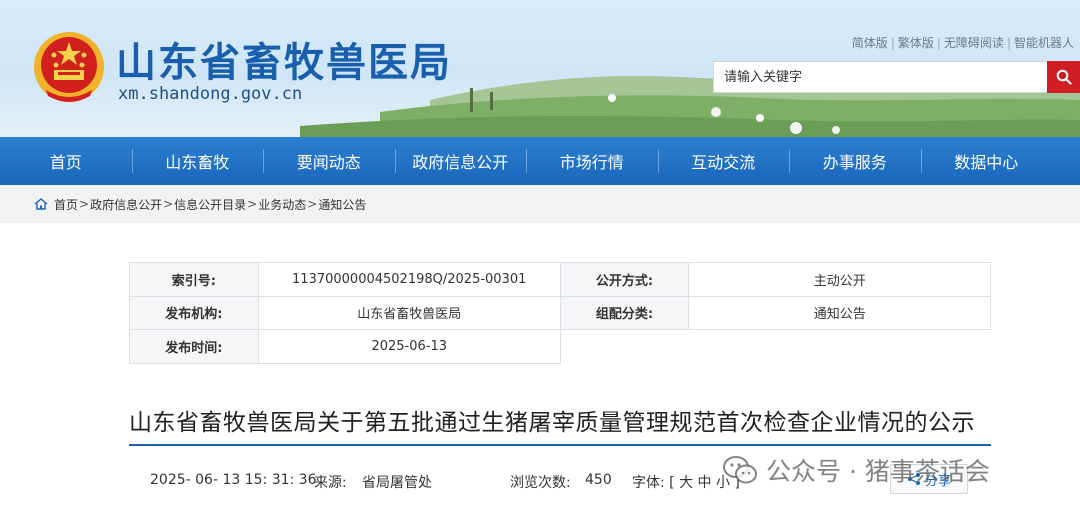 The image size is (1080, 515). Describe the element at coordinates (342, 204) in the screenshot. I see `breadcrumb-notices: 通知公告` at that location.